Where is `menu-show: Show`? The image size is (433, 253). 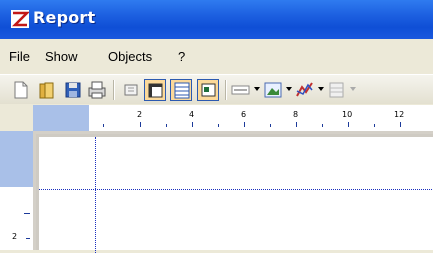 menu-show: Show is located at coordinates (61, 56).